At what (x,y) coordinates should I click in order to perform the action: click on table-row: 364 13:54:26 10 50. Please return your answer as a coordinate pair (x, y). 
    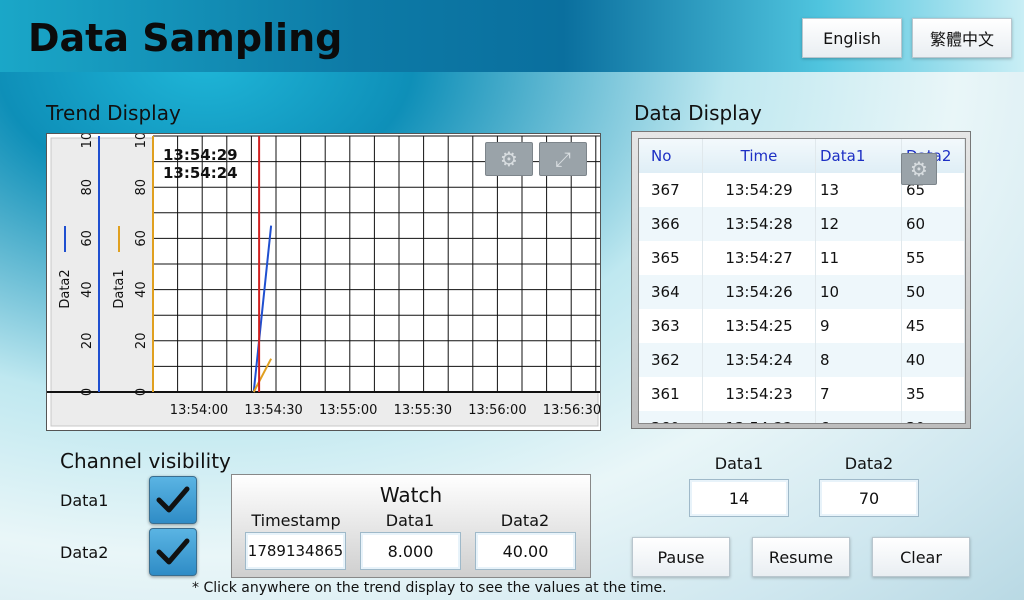
    Looking at the image, I should click on (802, 292).